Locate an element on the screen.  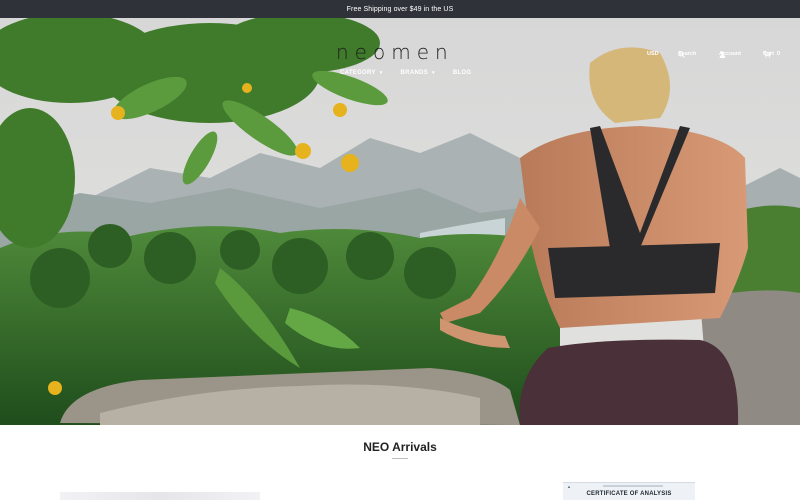
main-navigation: CATEGORY ▾ BRANDS ▾ BLOG is located at coordinates (405, 73).